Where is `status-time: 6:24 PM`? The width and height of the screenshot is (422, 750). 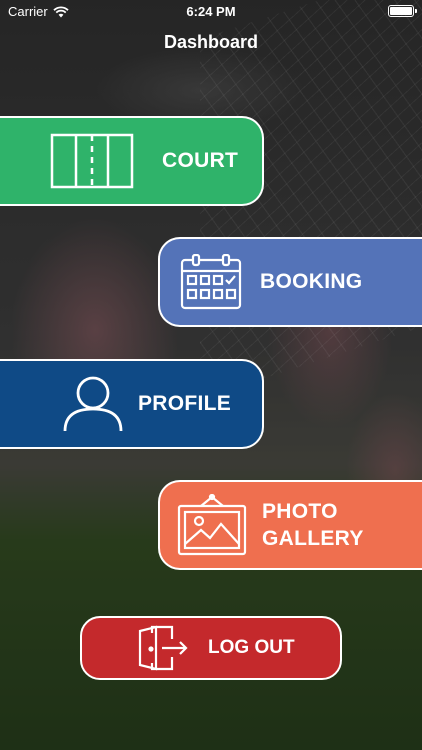
status-time: 6:24 PM is located at coordinates (211, 11).